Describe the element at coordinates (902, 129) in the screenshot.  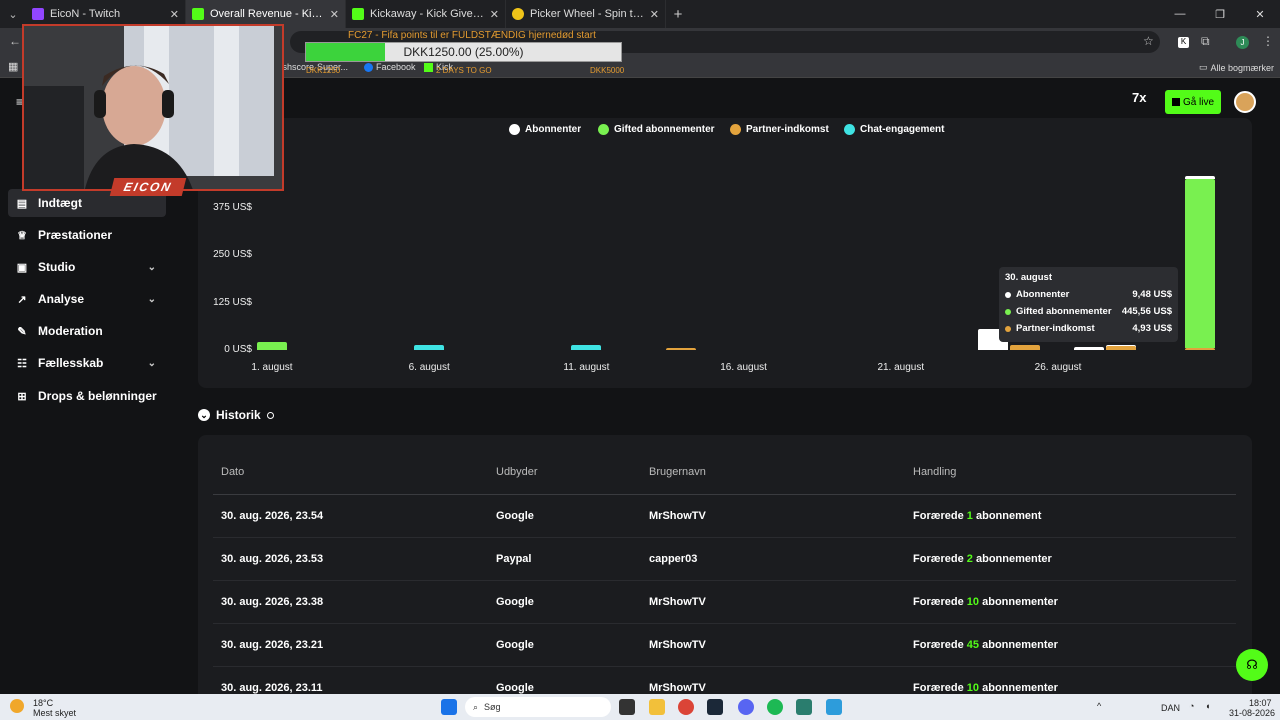
I see `legend-label: Chat-engagement` at that location.